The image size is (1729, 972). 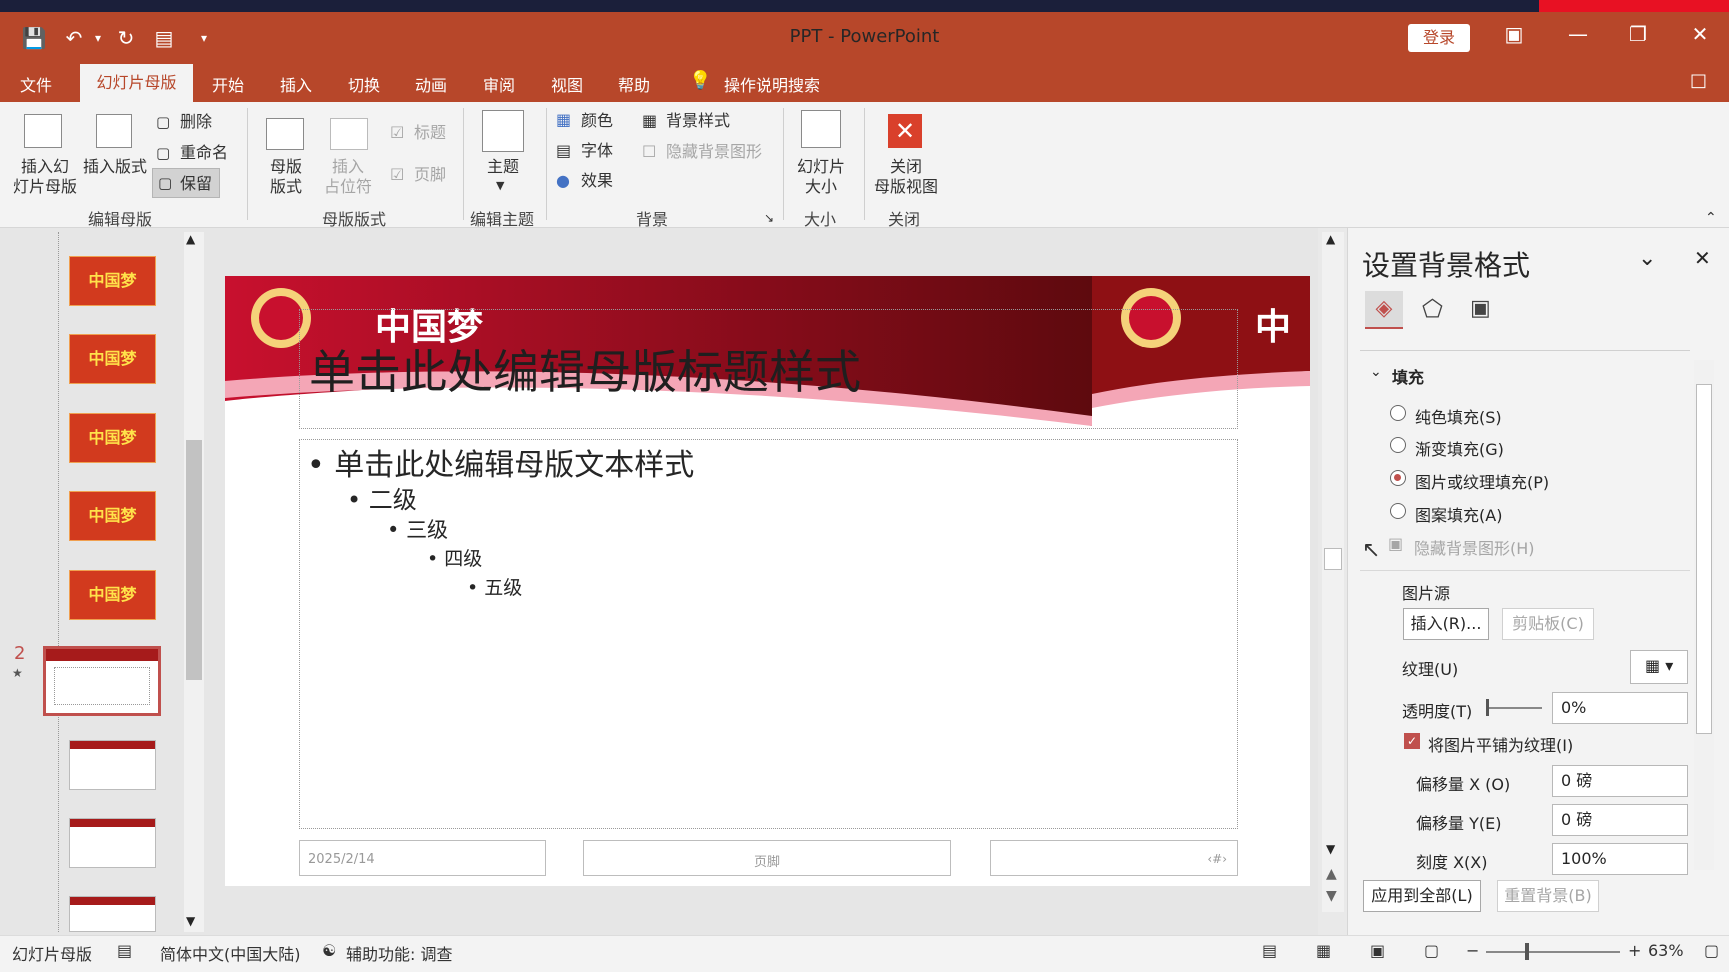 I want to click on scale-x-input: 100%, so click(x=1620, y=859).